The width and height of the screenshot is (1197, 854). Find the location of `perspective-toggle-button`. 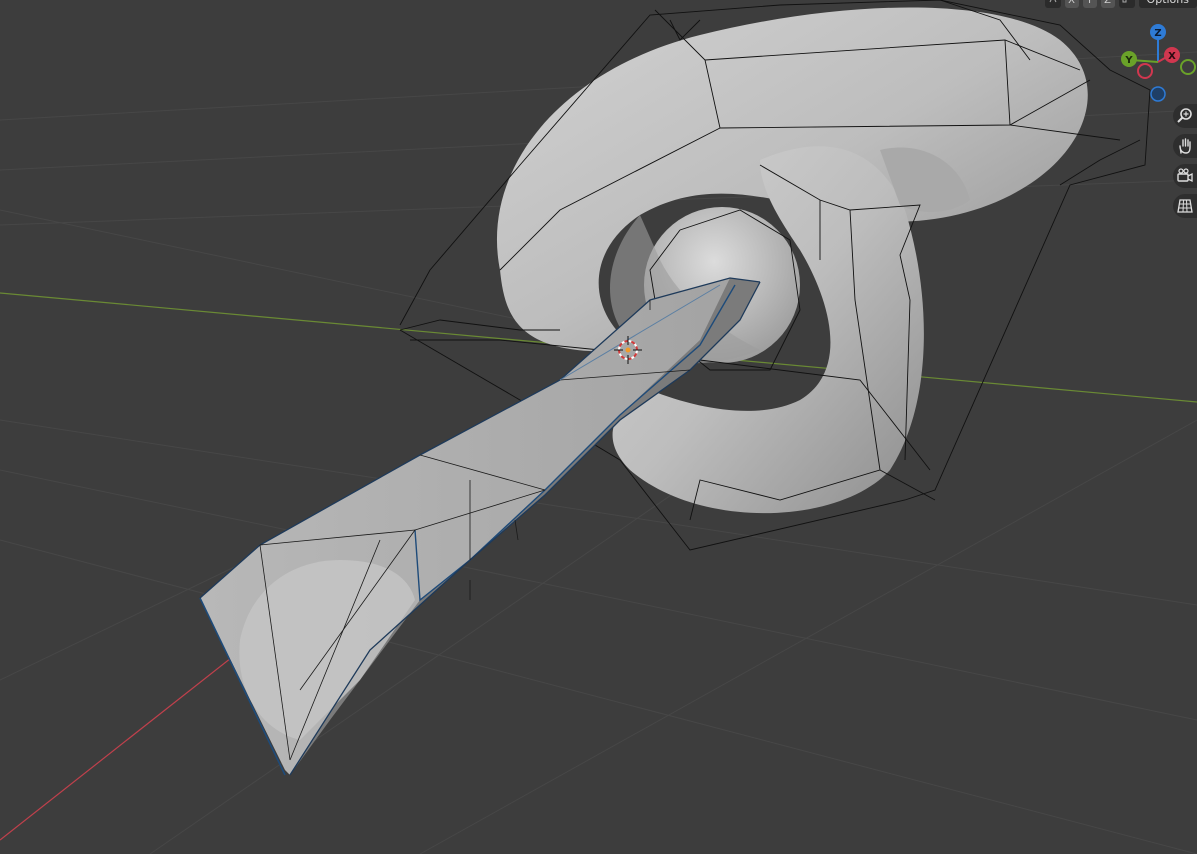

perspective-toggle-button is located at coordinates (1185, 206).